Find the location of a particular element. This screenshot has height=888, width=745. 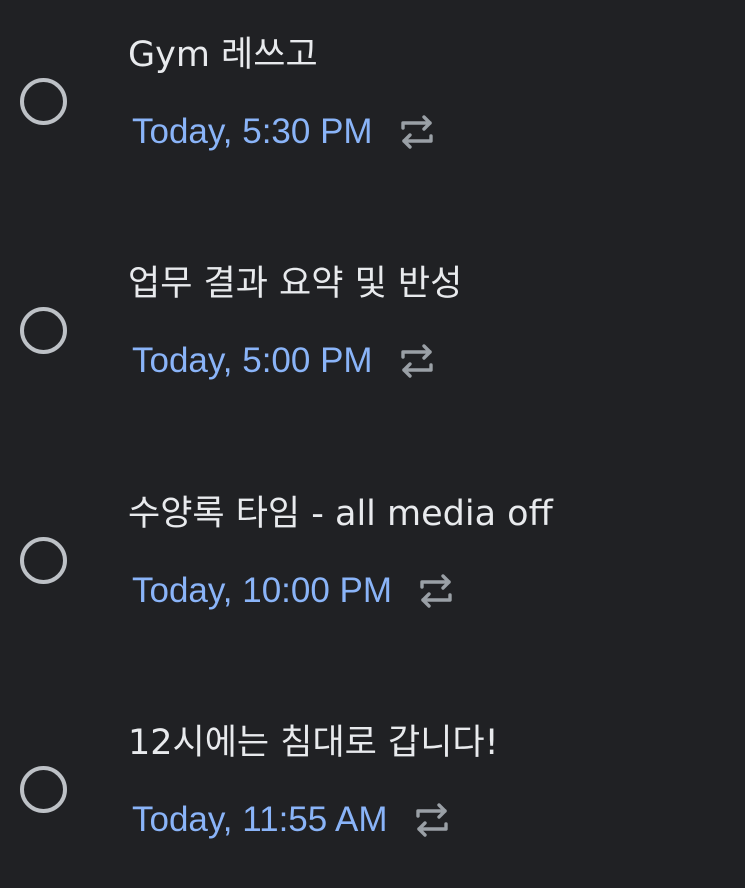

due-date-chip: Today, 5:00 PM is located at coordinates (283, 361).